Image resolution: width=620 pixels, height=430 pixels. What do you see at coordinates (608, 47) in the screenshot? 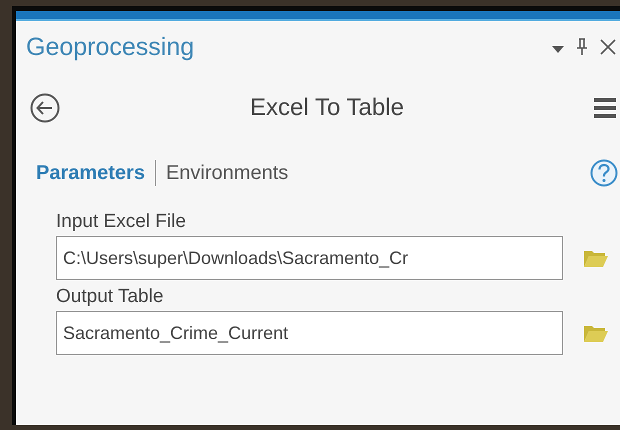
I see `close-icon` at bounding box center [608, 47].